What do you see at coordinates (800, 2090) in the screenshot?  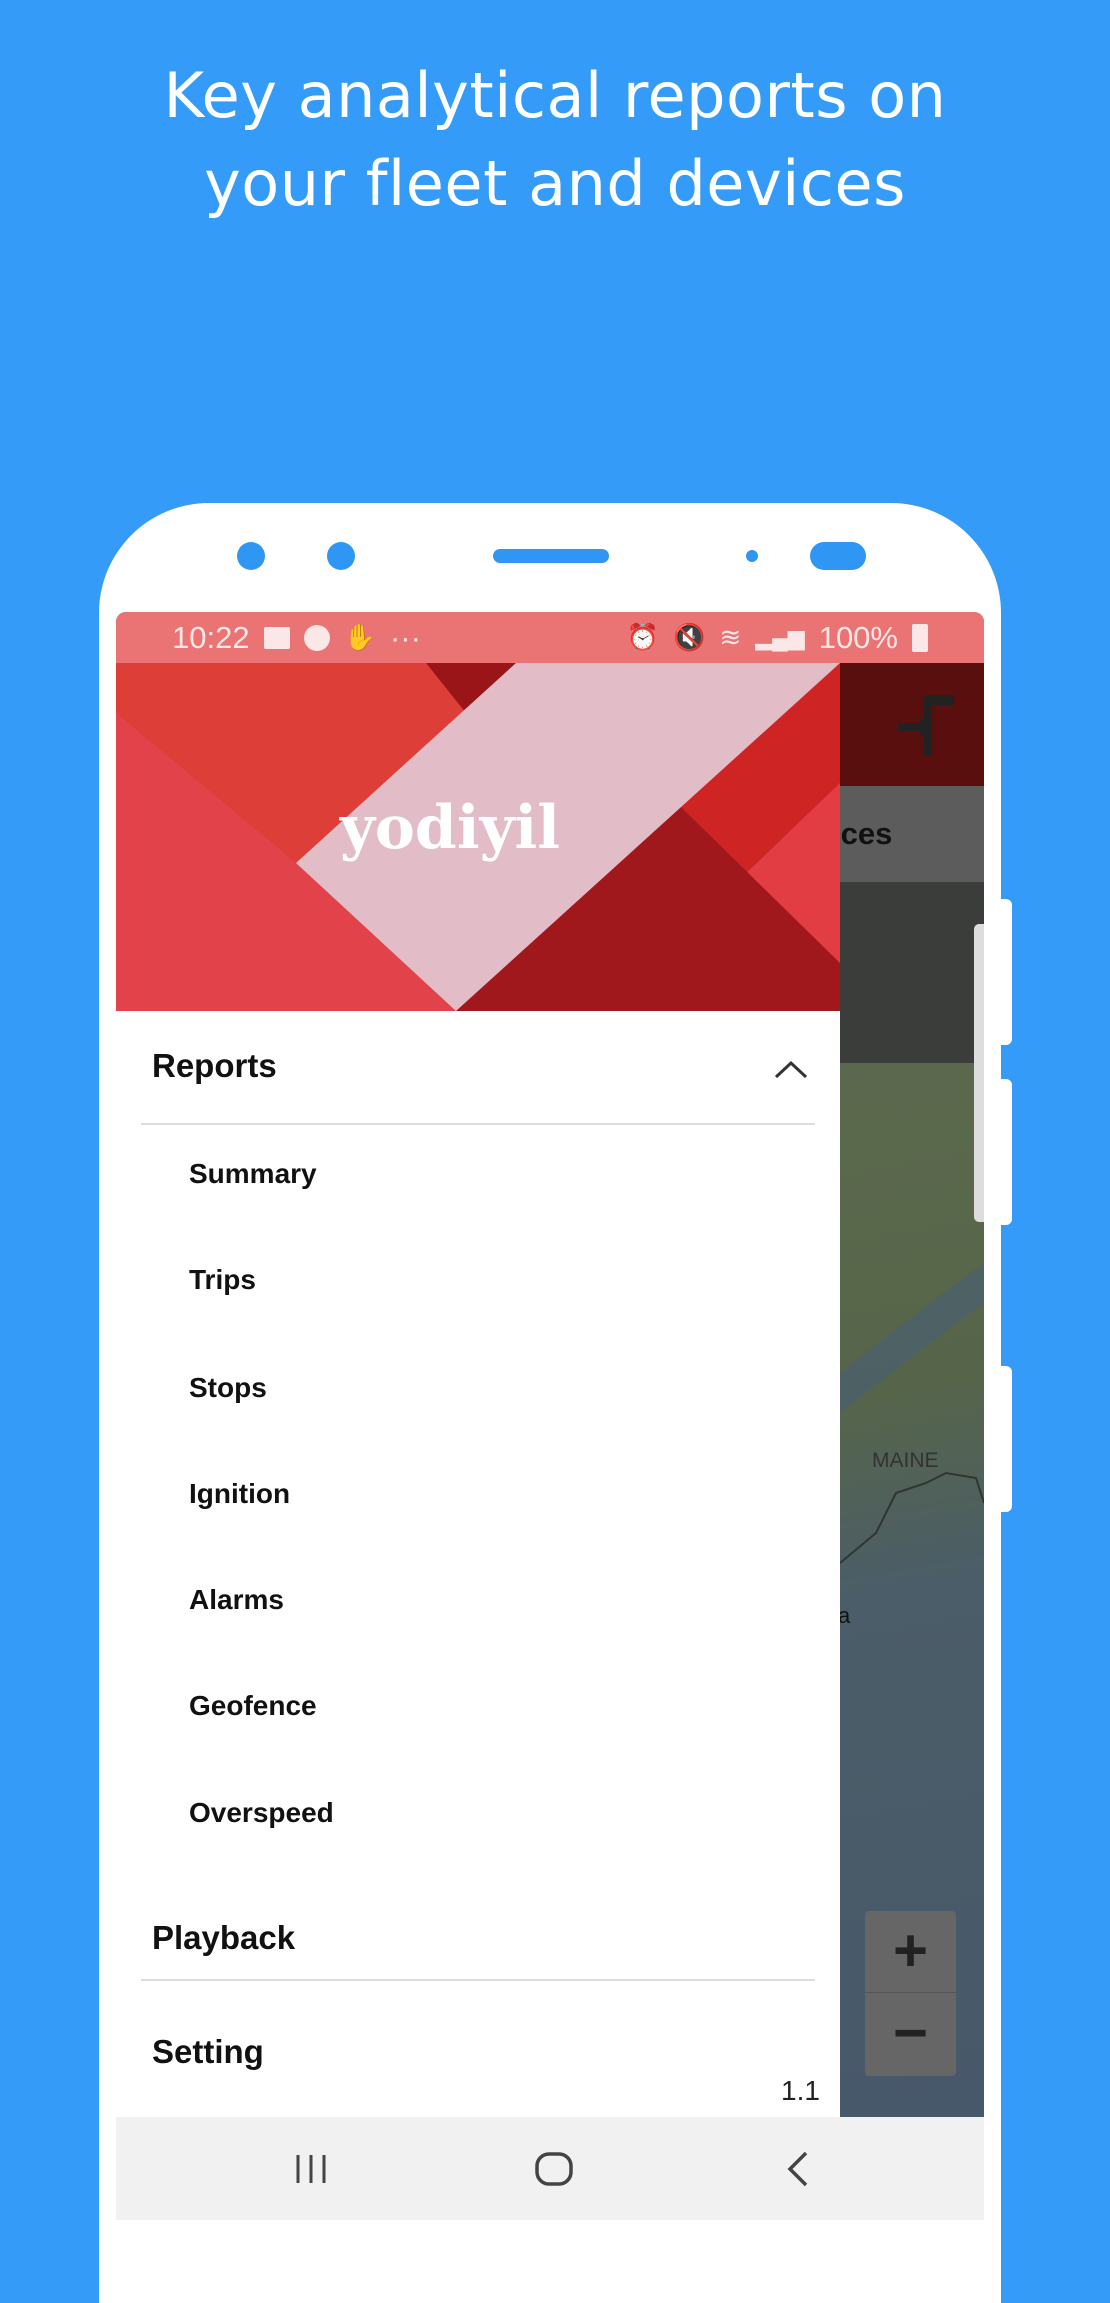 I see `app-version: 1.1` at bounding box center [800, 2090].